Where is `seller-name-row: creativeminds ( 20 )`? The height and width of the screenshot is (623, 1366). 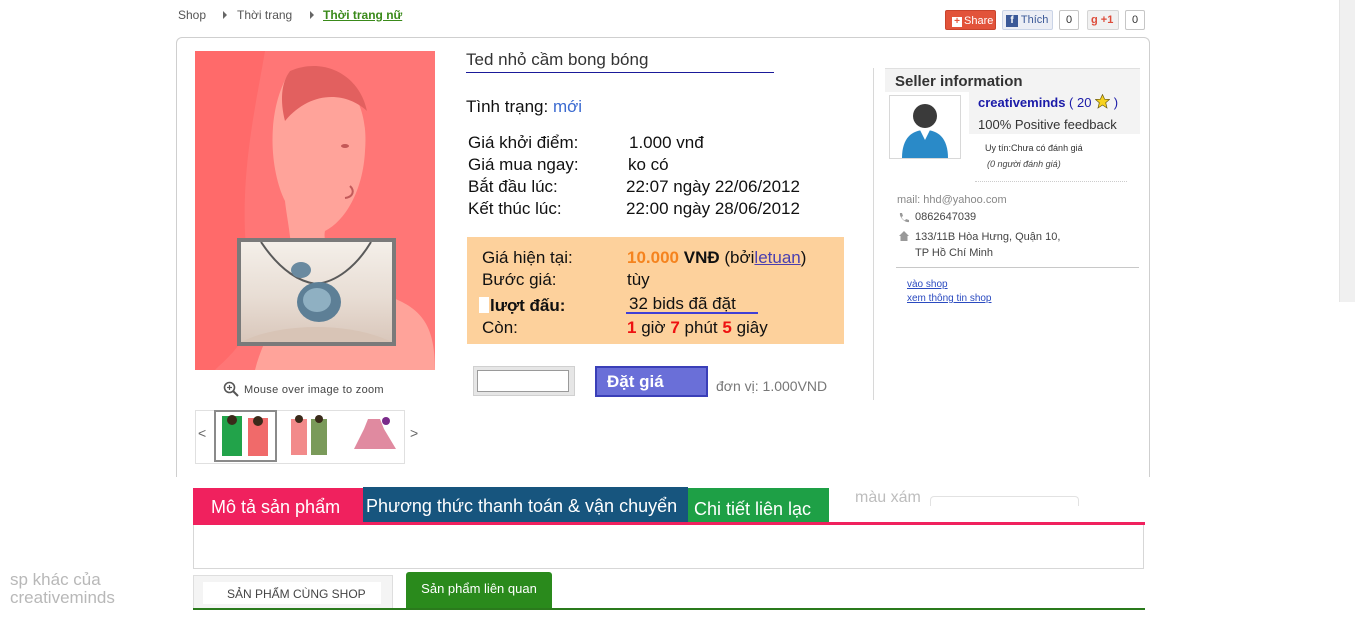 seller-name-row: creativeminds ( 20 ) is located at coordinates (1048, 101).